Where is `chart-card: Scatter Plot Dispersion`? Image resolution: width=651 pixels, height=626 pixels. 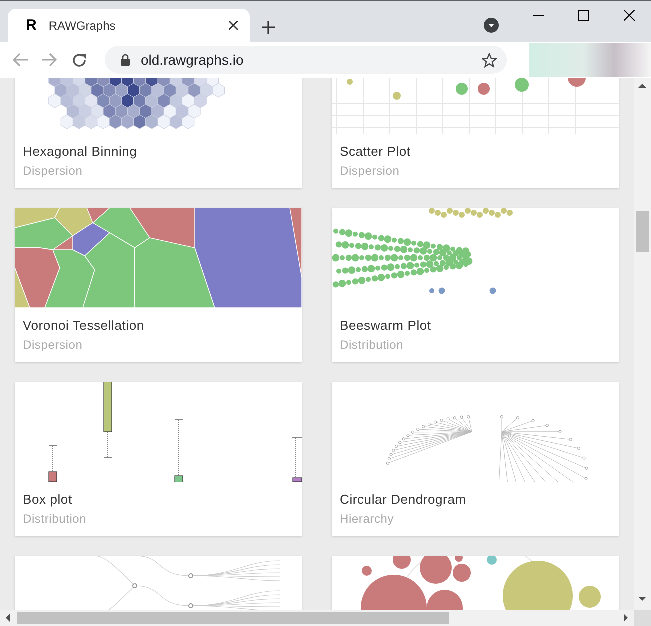 chart-card: Scatter Plot Dispersion is located at coordinates (475, 133).